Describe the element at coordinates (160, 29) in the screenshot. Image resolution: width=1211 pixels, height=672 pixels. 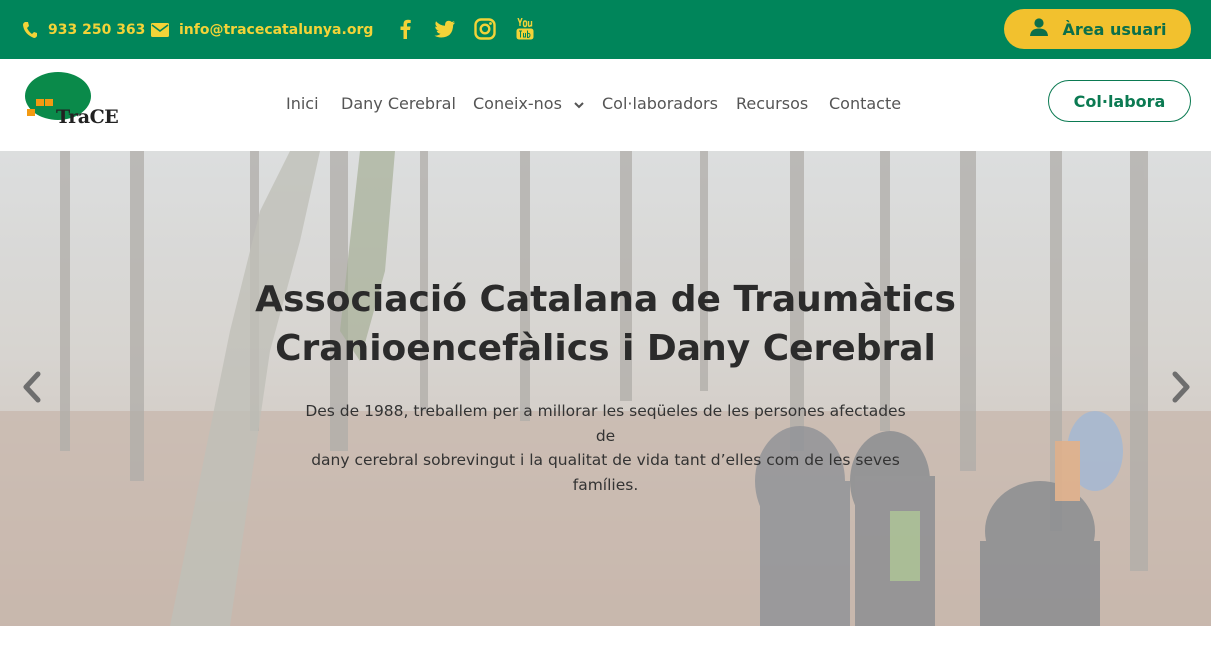
I see `mail-icon` at that location.